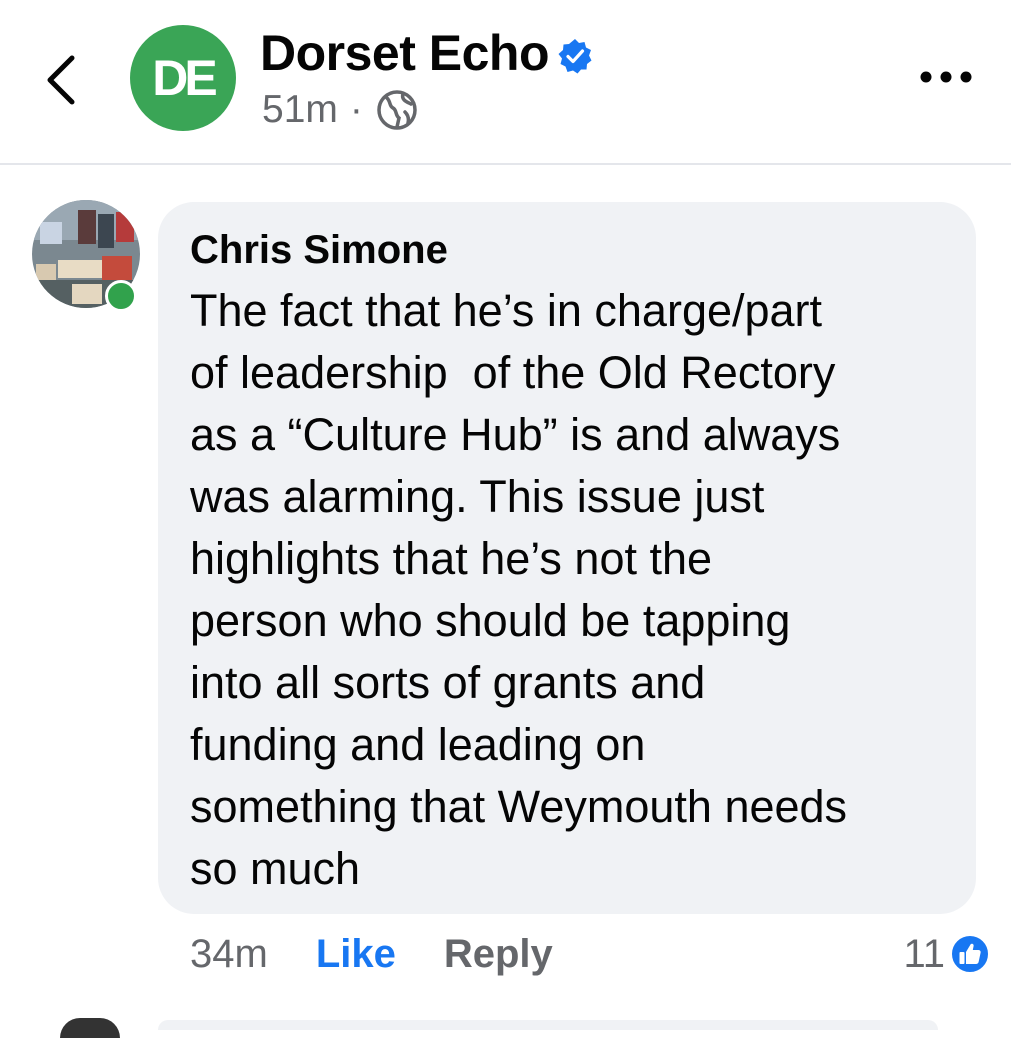 The width and height of the screenshot is (1011, 1038). Describe the element at coordinates (397, 110) in the screenshot. I see `globe-icon` at that location.